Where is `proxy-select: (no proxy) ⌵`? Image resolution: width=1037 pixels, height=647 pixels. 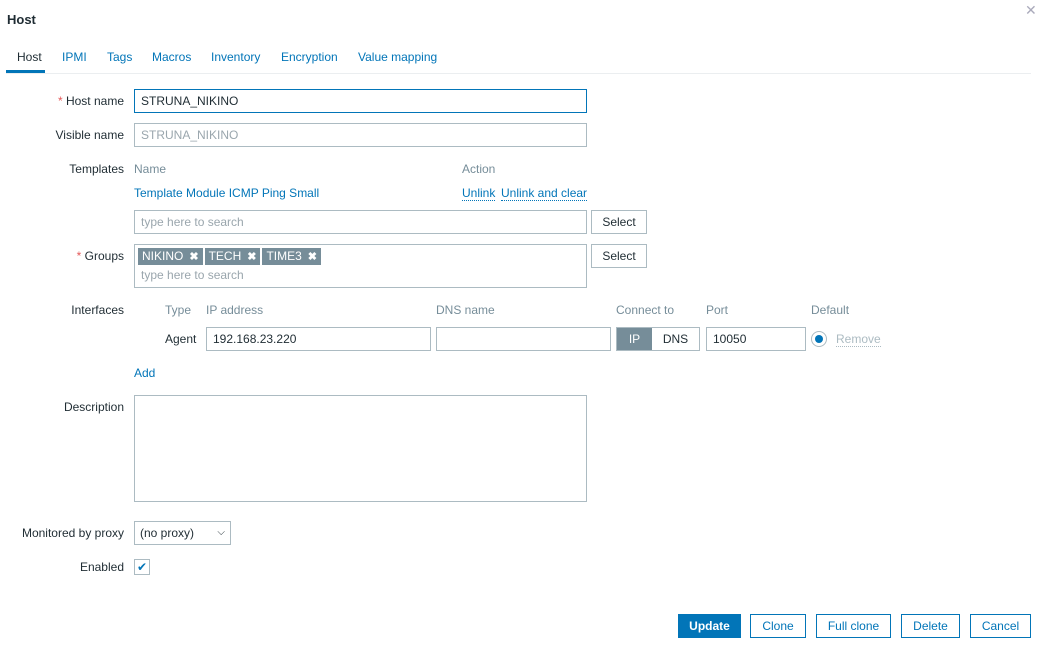
proxy-select: (no proxy) ⌵ is located at coordinates (182, 533).